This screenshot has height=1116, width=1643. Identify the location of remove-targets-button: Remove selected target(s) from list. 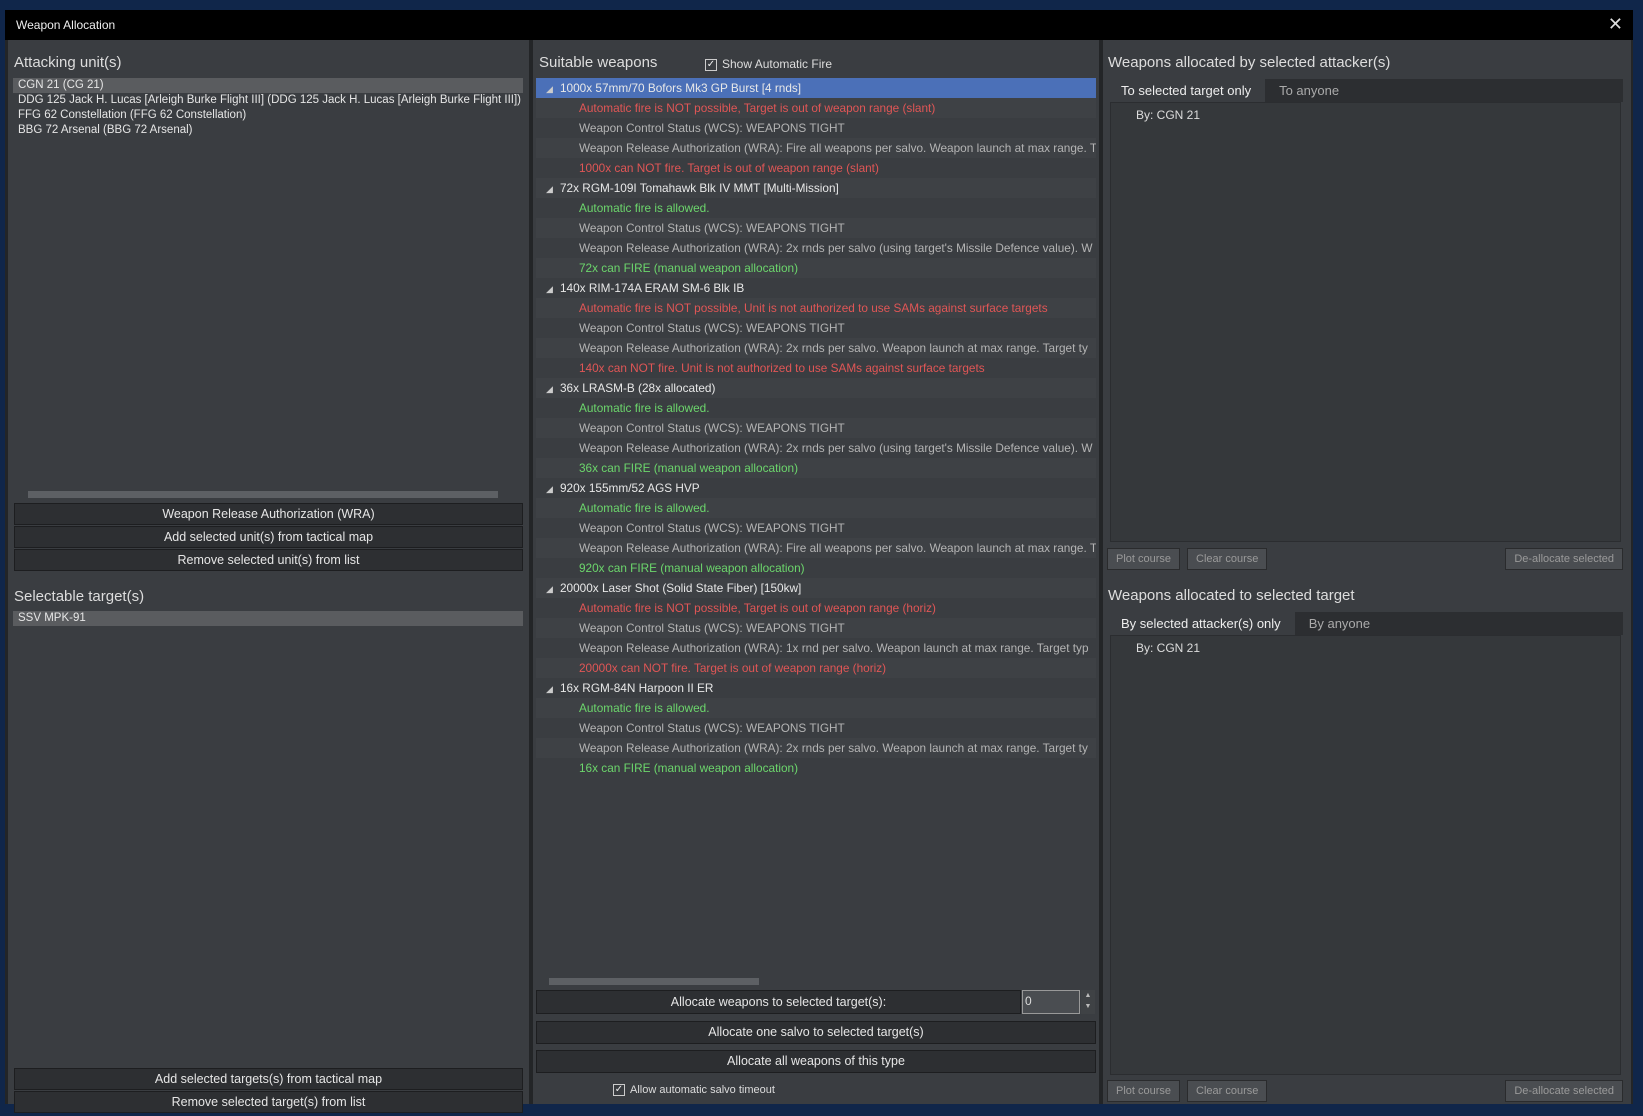
(268, 1102).